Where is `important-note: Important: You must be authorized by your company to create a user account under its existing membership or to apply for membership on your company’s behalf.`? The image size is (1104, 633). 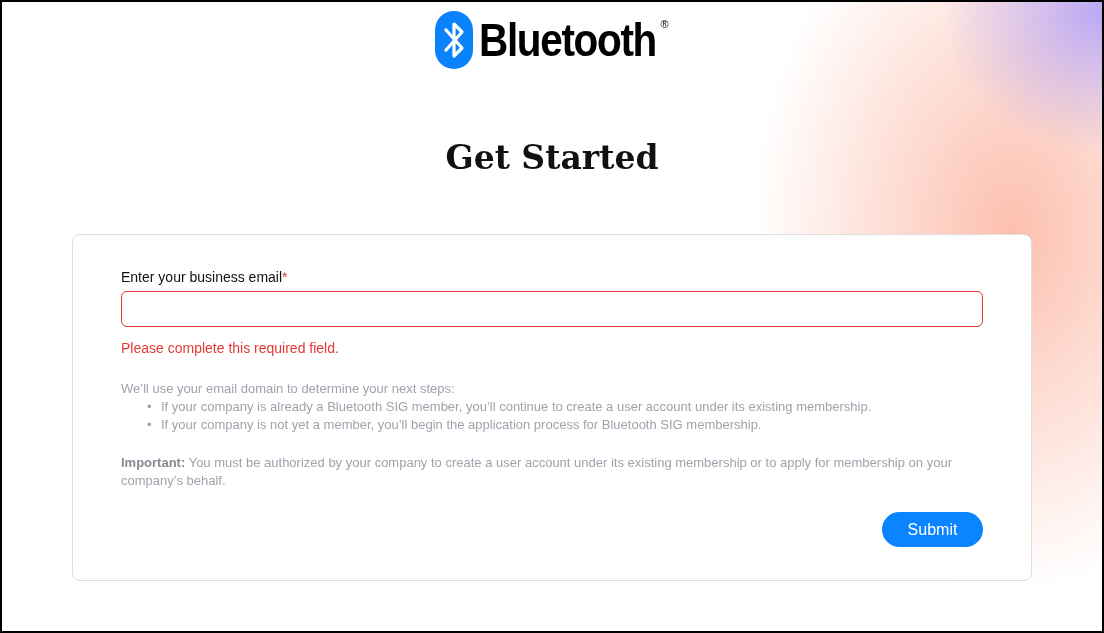
important-note: Important: You must be authorized by your company to create a user account under its existing membership or to apply for membership on your company’s behalf. is located at coordinates (537, 472).